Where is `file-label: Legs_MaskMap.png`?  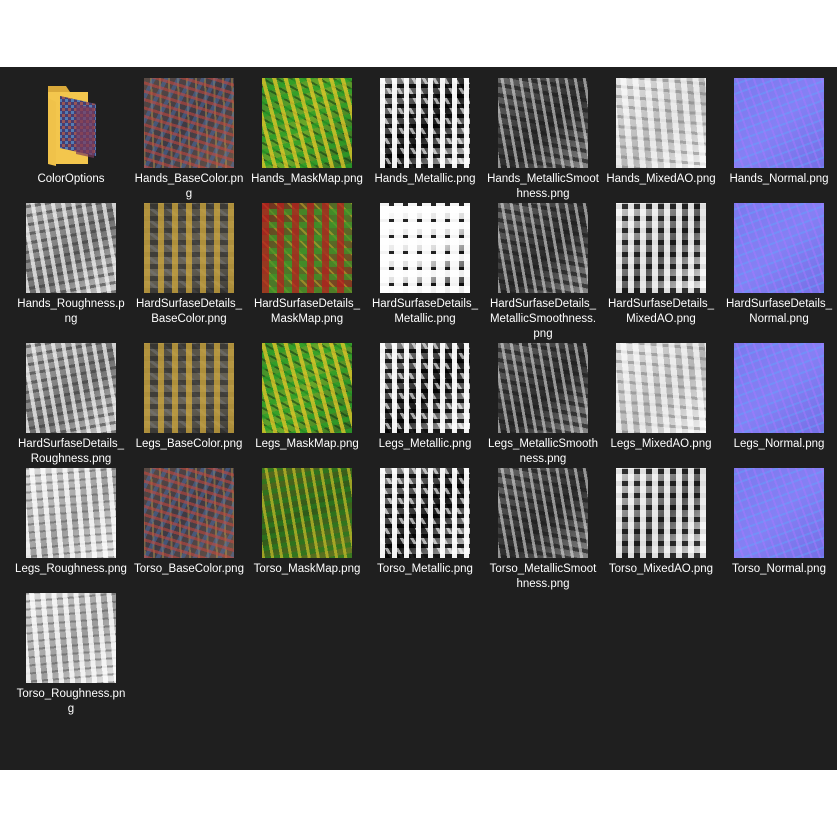
file-label: Legs_MaskMap.png is located at coordinates (307, 444).